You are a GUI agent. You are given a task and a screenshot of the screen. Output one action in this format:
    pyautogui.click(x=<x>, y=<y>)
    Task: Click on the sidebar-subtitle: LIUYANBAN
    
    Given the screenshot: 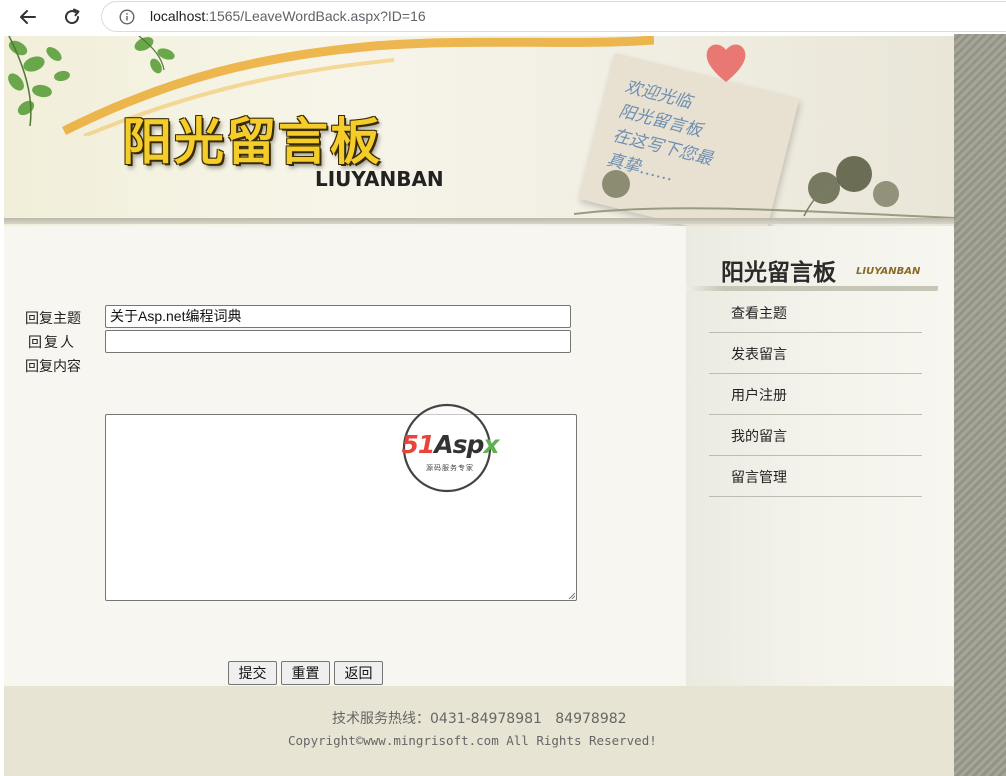 What is the action you would take?
    pyautogui.click(x=888, y=271)
    